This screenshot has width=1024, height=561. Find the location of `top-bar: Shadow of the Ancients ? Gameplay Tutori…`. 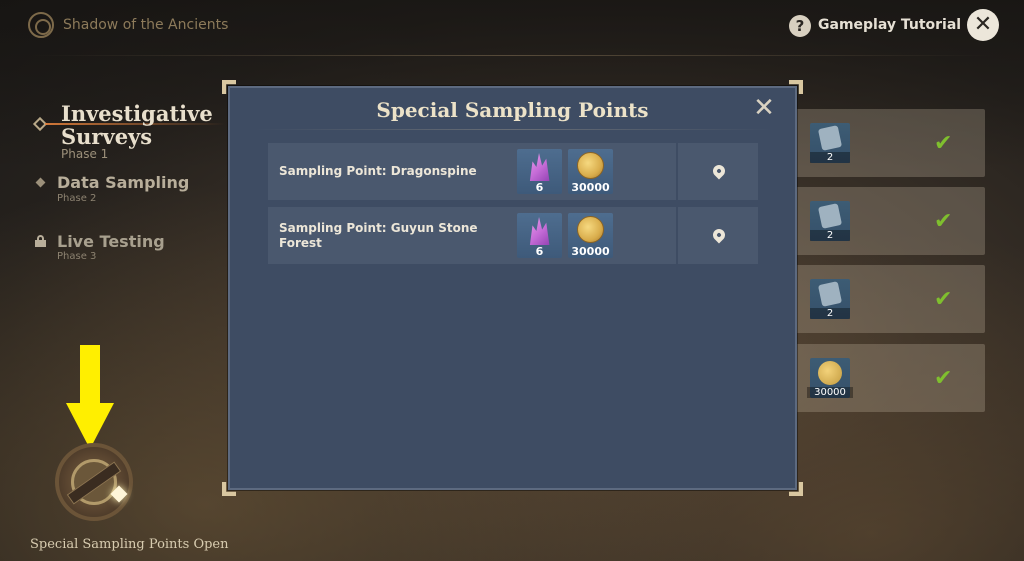

top-bar: Shadow of the Ancients ? Gameplay Tutori… is located at coordinates (512, 26).